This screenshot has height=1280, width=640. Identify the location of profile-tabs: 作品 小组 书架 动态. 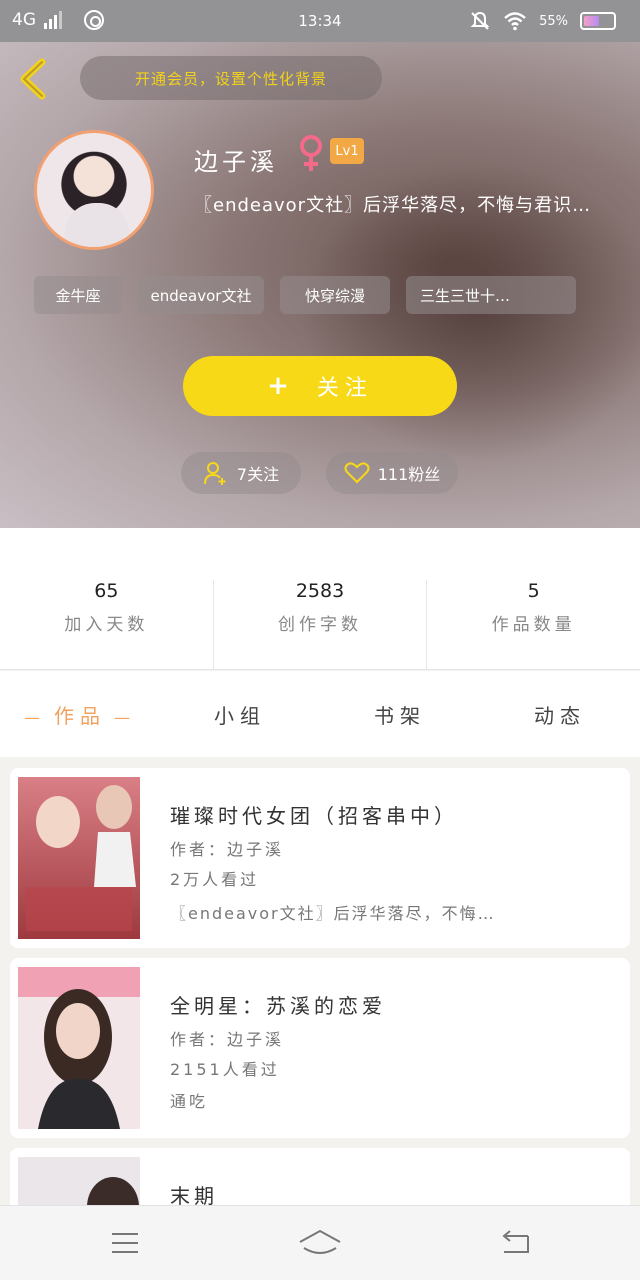
(320, 714).